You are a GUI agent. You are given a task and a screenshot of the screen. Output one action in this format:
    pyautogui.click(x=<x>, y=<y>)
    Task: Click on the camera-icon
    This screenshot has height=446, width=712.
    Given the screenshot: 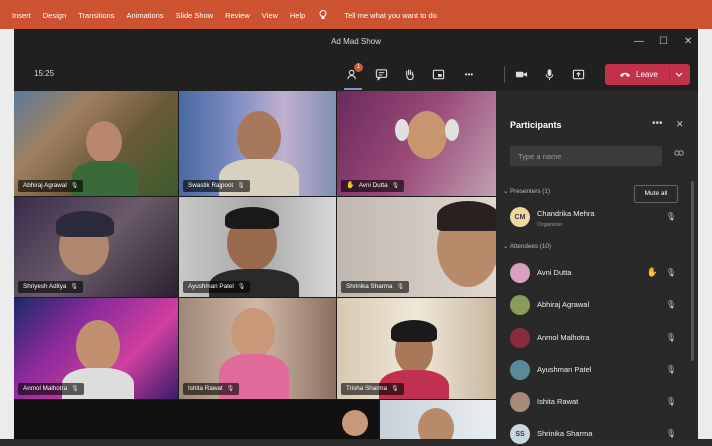 What is the action you would take?
    pyautogui.click(x=521, y=74)
    